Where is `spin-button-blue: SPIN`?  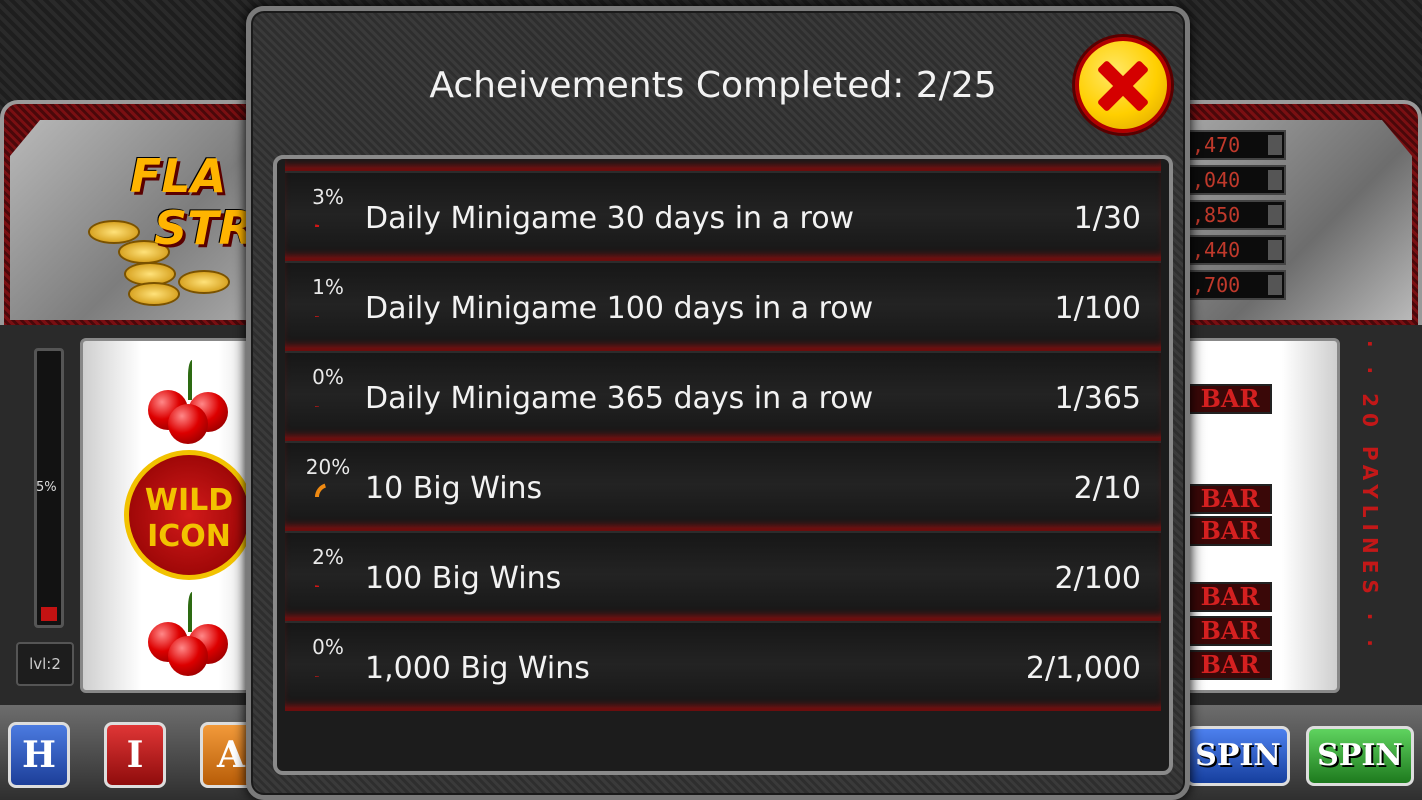
spin-button-blue: SPIN is located at coordinates (1238, 756).